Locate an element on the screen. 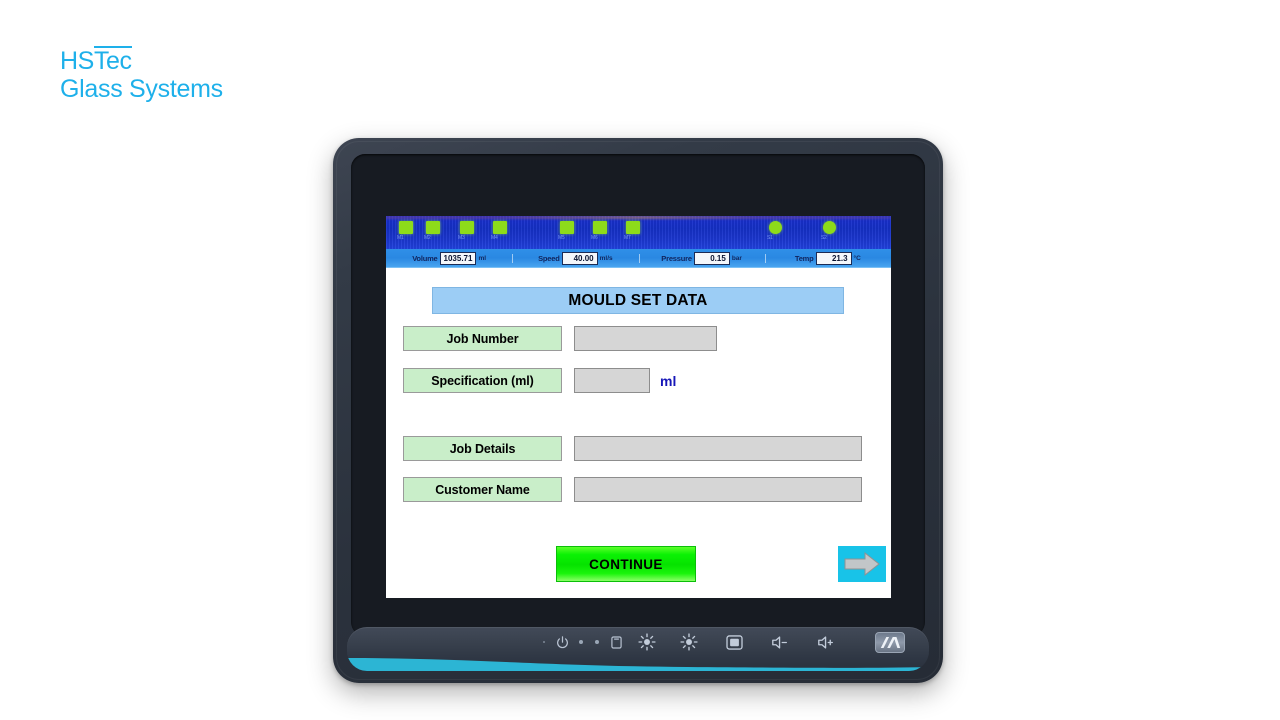 This screenshot has width=1280, height=720. readout-pressure-label: Pressure is located at coordinates (676, 258).